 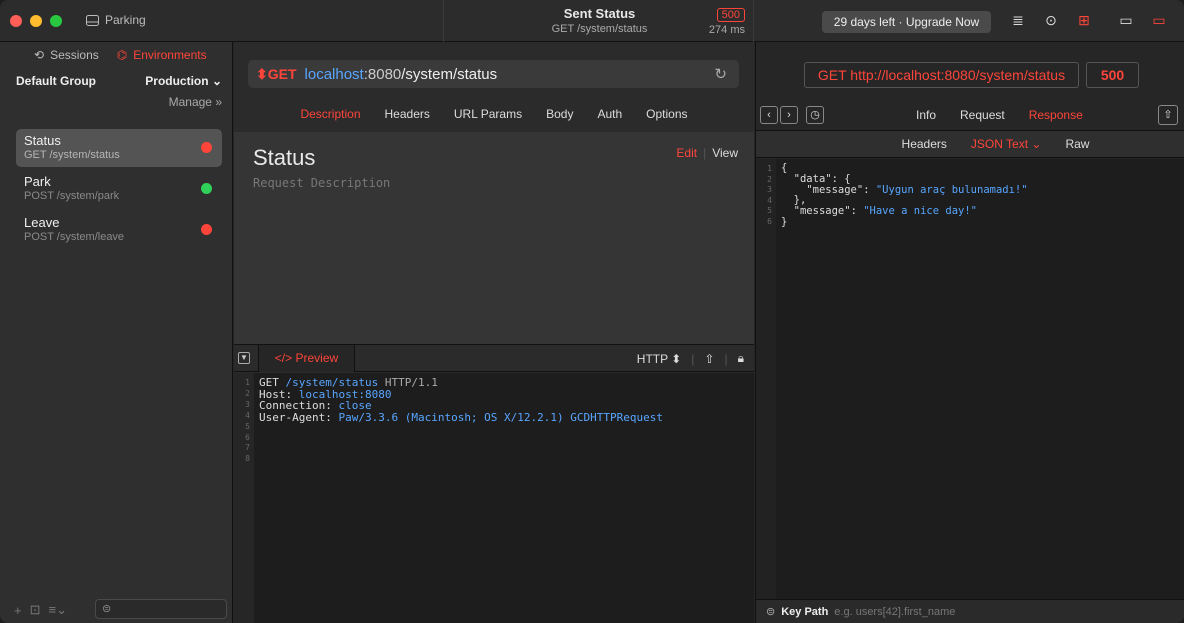 What do you see at coordinates (1077, 144) in the screenshot?
I see `subtab-raw: Raw` at bounding box center [1077, 144].